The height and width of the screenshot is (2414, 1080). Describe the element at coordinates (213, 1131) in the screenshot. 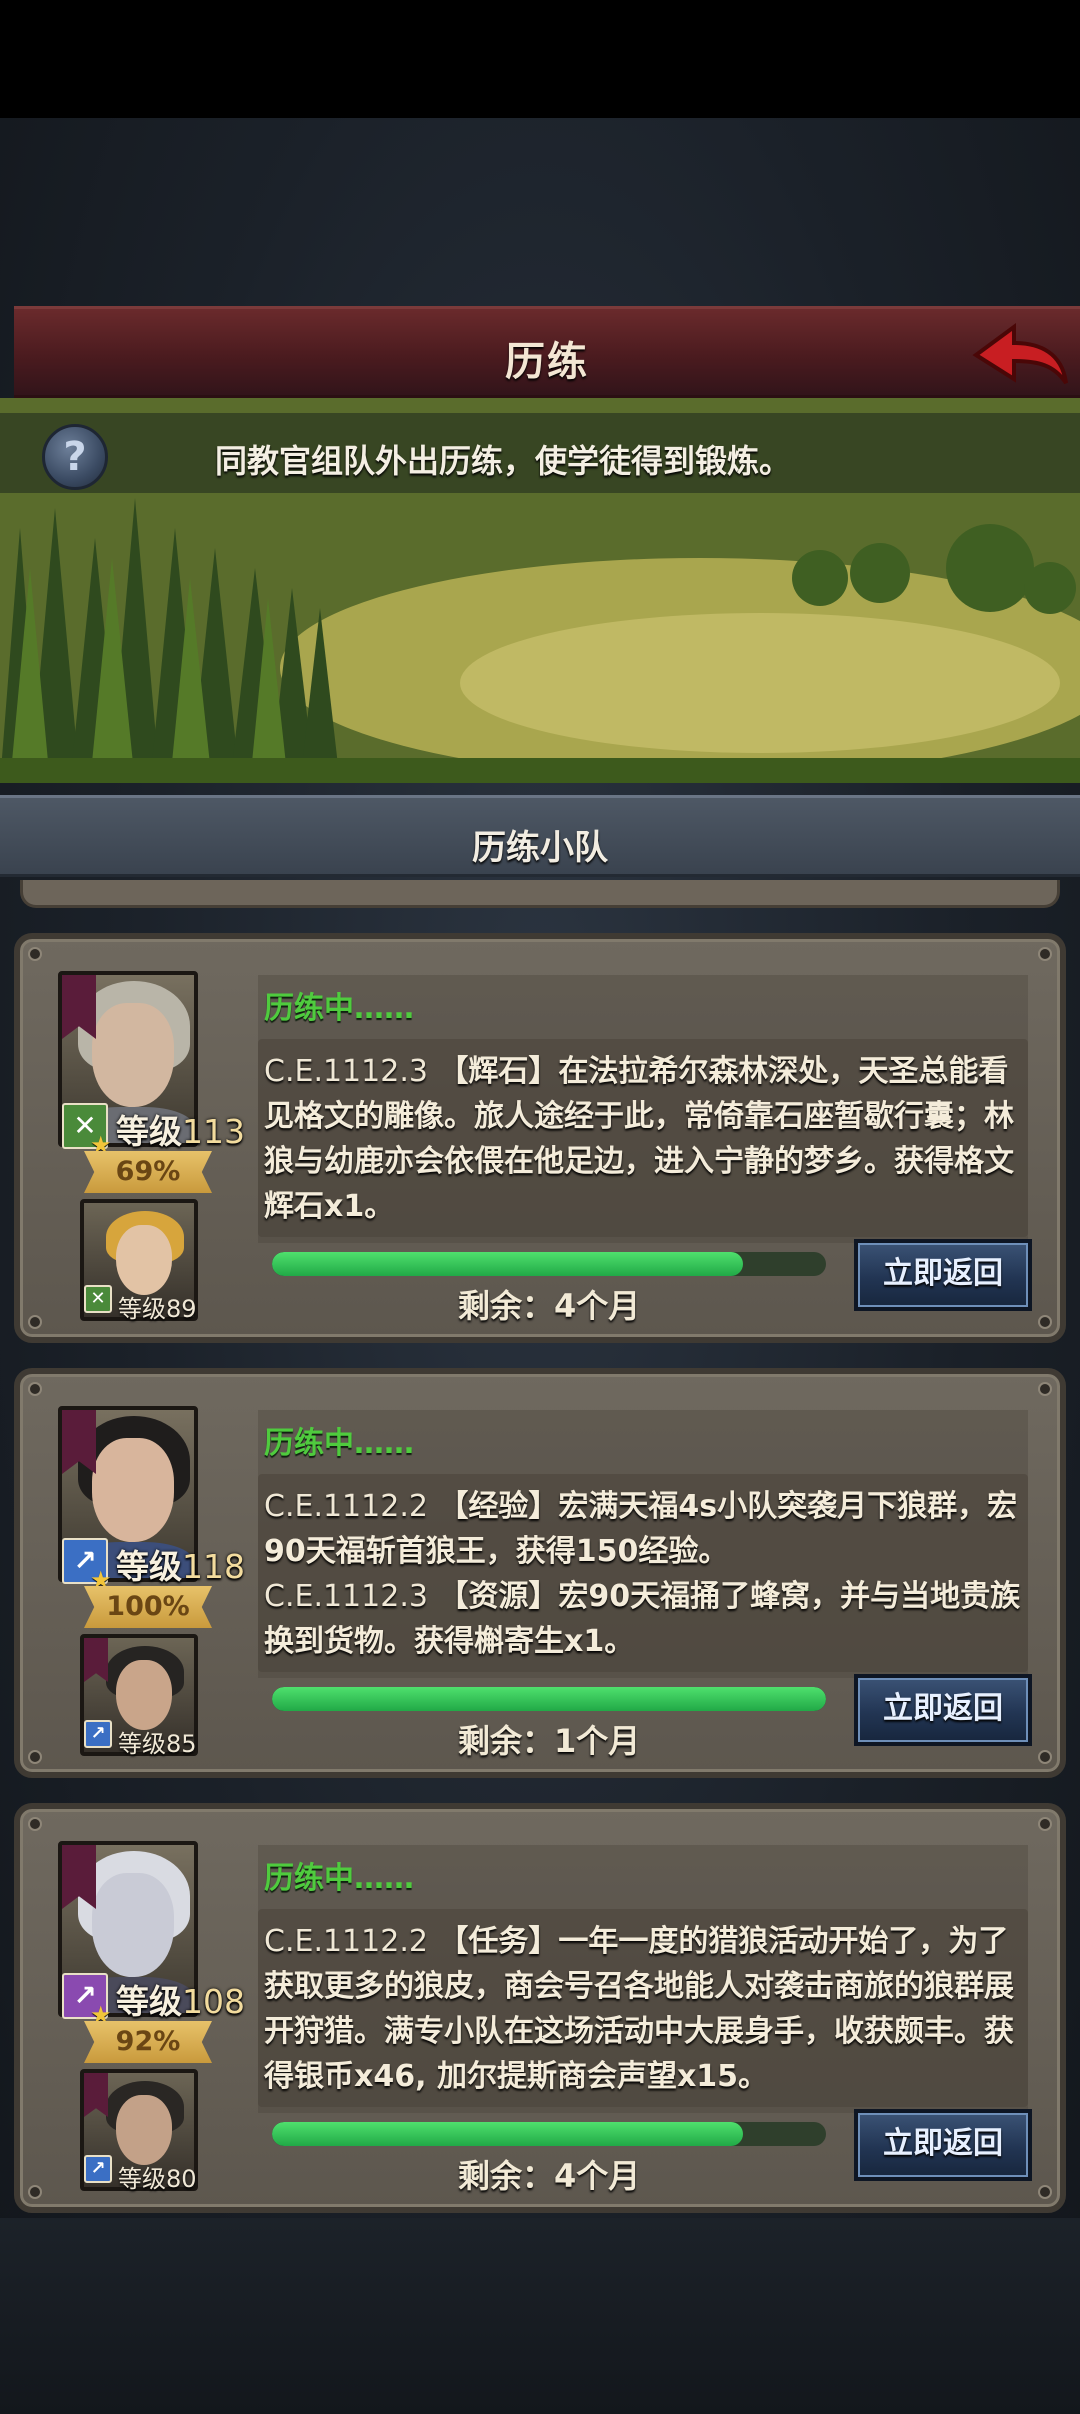

I see `level-value: 113` at that location.